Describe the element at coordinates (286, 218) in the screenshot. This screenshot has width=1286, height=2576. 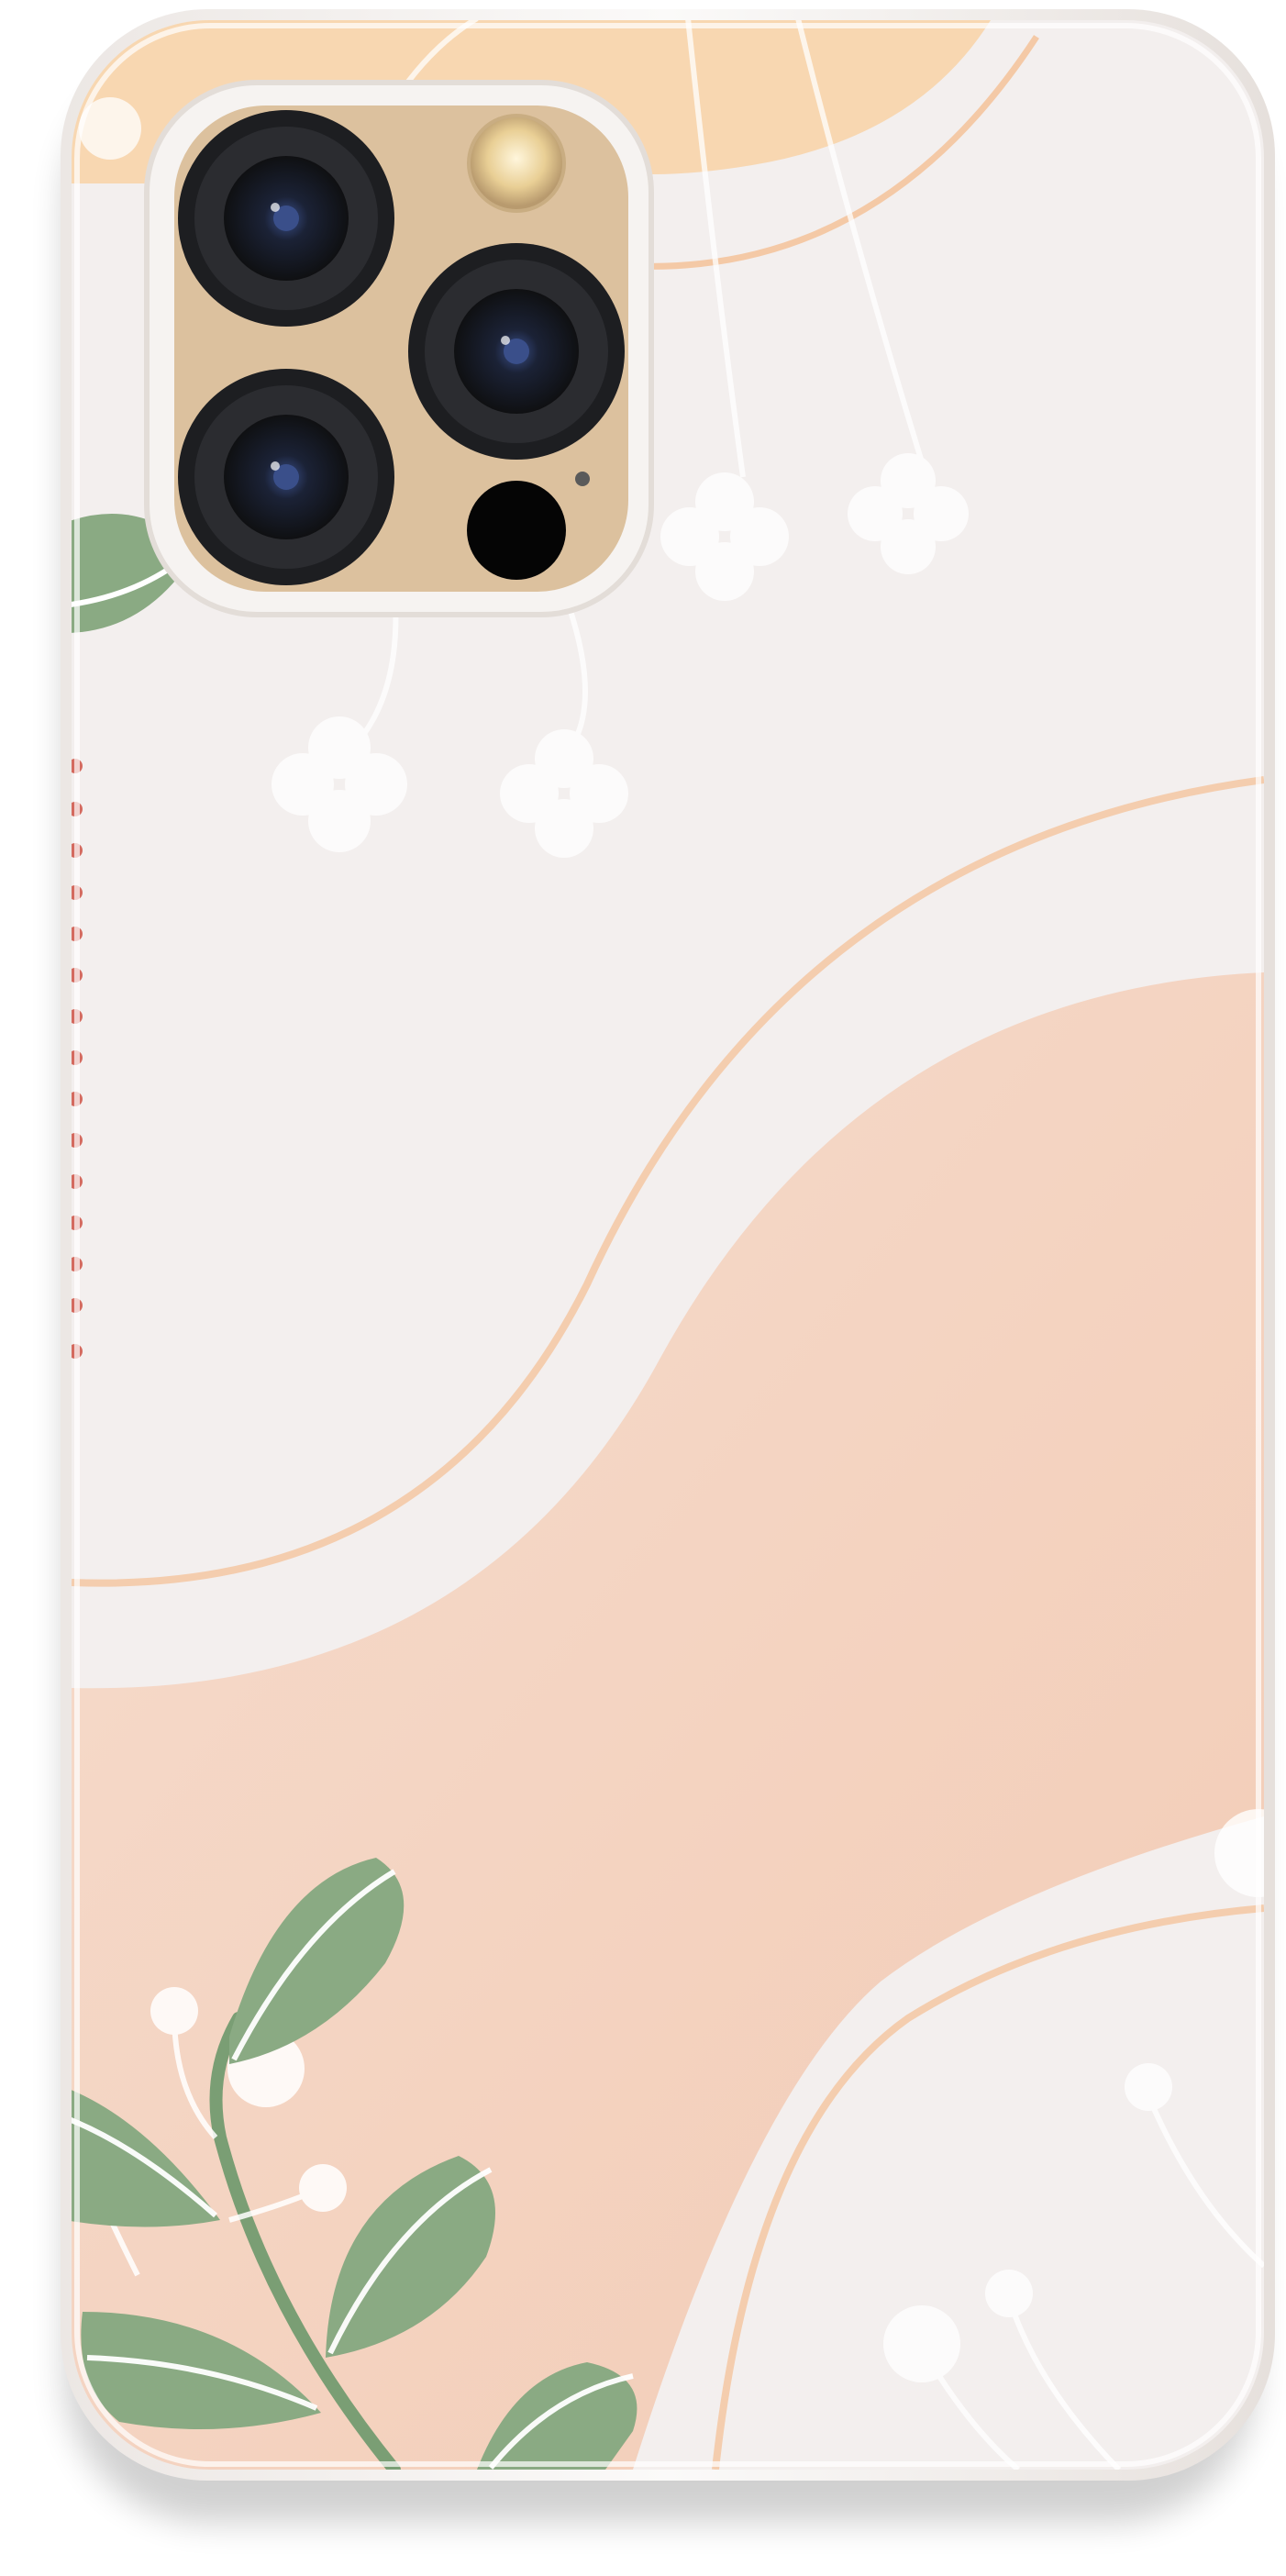
I see `camera-lens-top-left` at that location.